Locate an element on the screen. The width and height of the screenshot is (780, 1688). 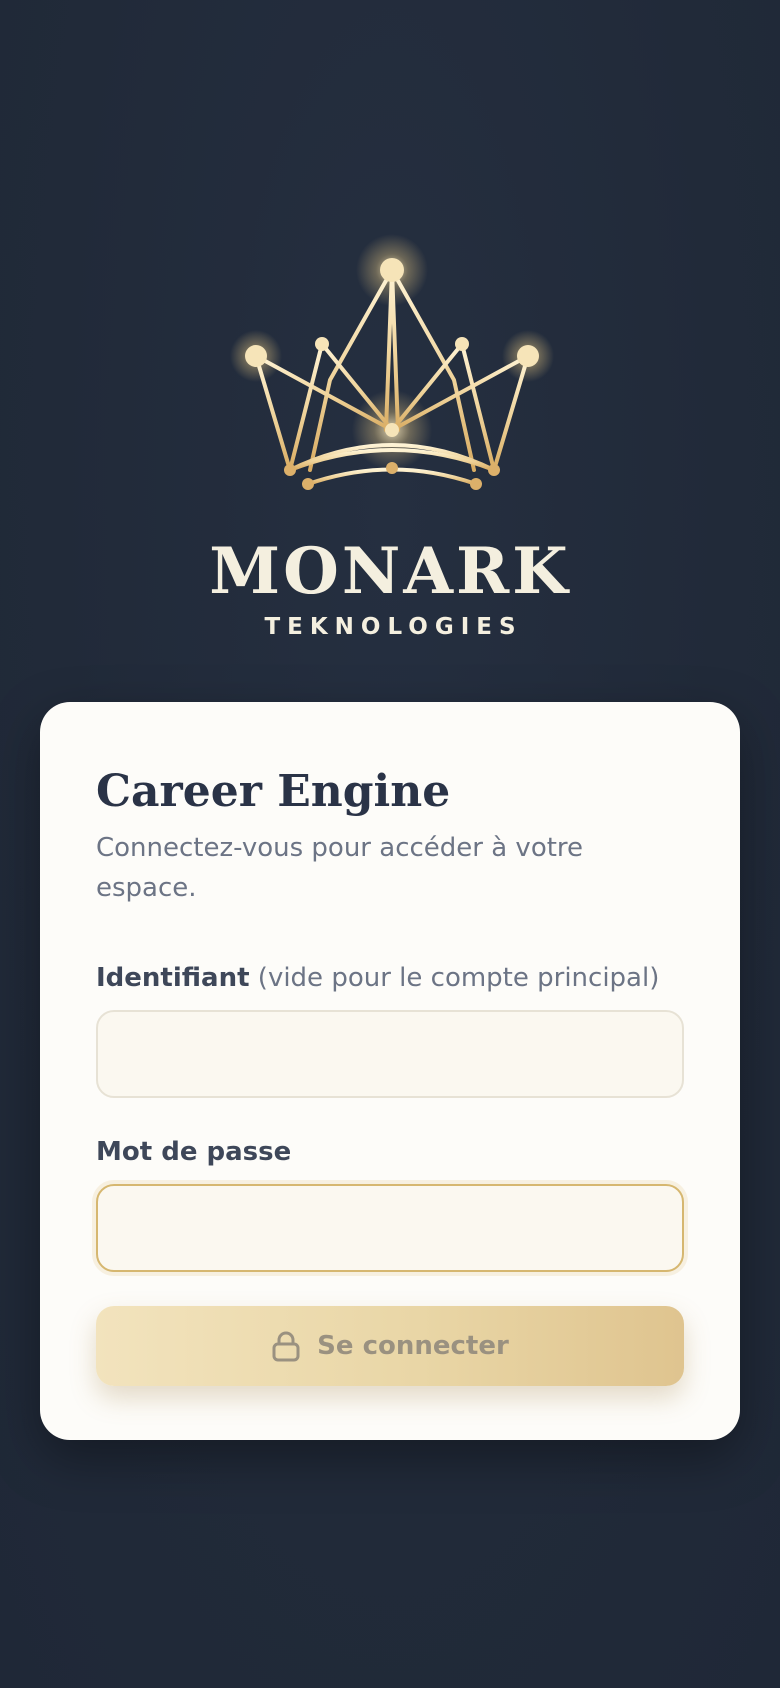
identifier-label-text: Identifiant is located at coordinates (173, 978).